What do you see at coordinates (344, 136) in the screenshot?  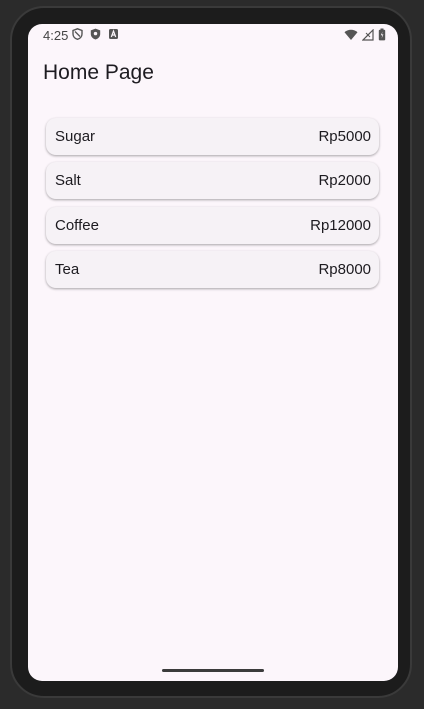 I see `item-price: Rp5000` at bounding box center [344, 136].